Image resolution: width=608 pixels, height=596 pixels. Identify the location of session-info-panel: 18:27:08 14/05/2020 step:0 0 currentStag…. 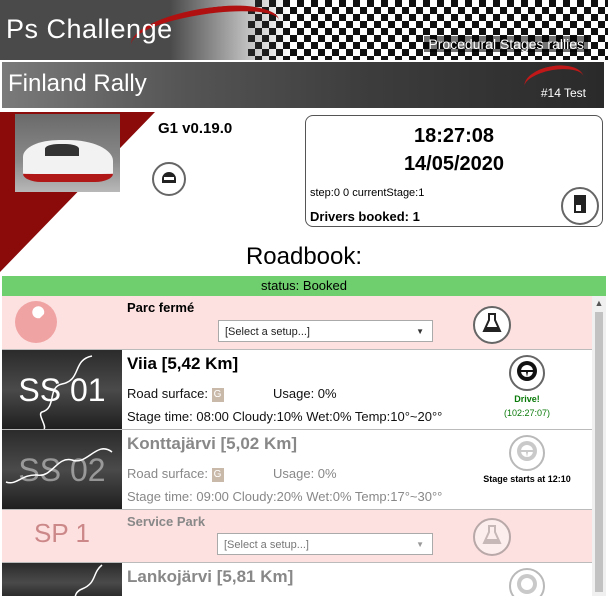
(454, 171).